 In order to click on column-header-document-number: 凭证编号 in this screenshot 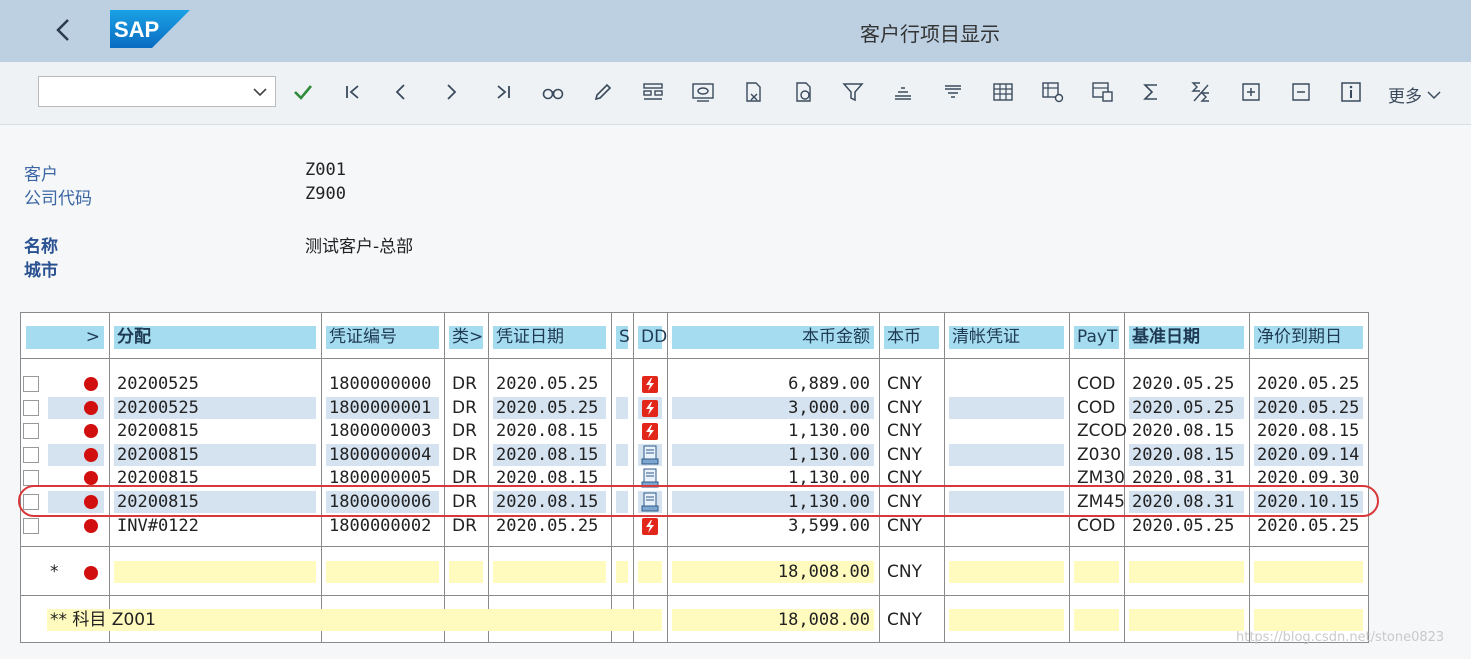, I will do `click(382, 337)`.